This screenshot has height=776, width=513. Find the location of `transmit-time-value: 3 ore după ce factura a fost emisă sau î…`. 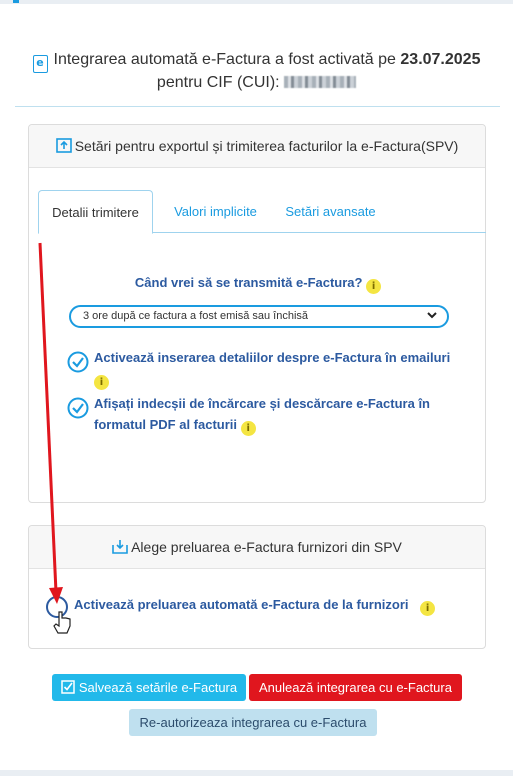

transmit-time-value: 3 ore după ce factura a fost emisă sau î… is located at coordinates (196, 316).